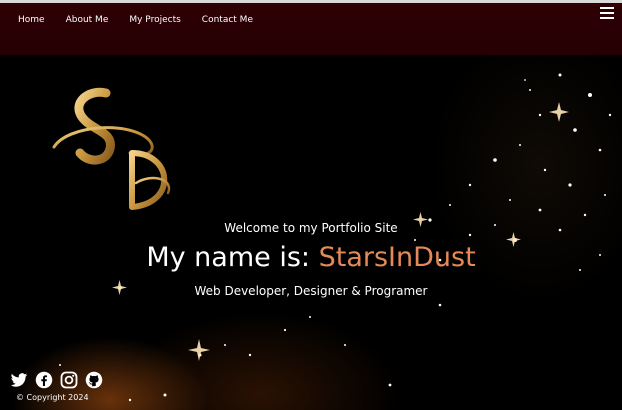  I want to click on sid-logo, so click(111, 148).